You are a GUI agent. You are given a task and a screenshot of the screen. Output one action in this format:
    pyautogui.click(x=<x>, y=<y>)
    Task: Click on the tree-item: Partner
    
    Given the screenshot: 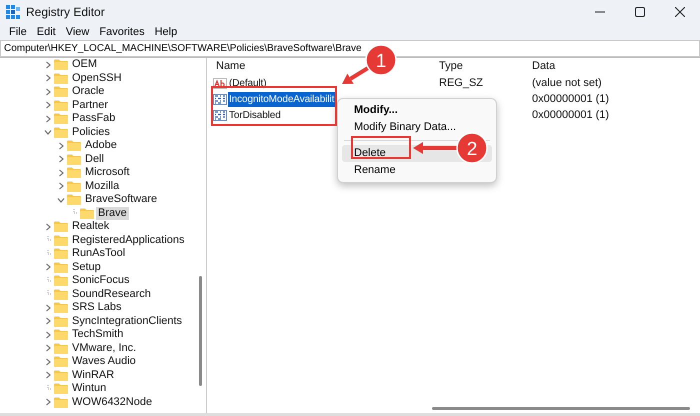 What is the action you would take?
    pyautogui.click(x=90, y=105)
    